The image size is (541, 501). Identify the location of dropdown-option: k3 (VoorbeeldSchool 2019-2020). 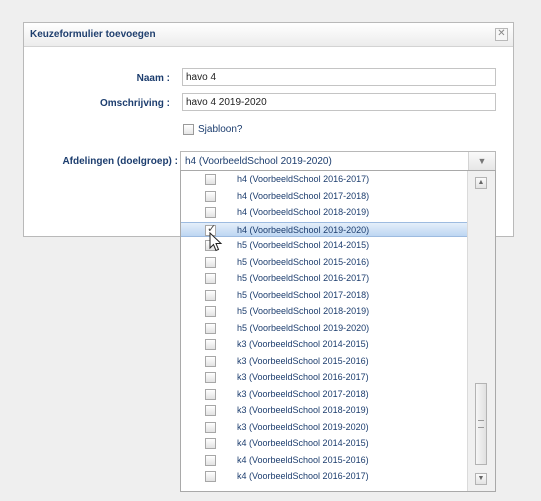
(325, 427).